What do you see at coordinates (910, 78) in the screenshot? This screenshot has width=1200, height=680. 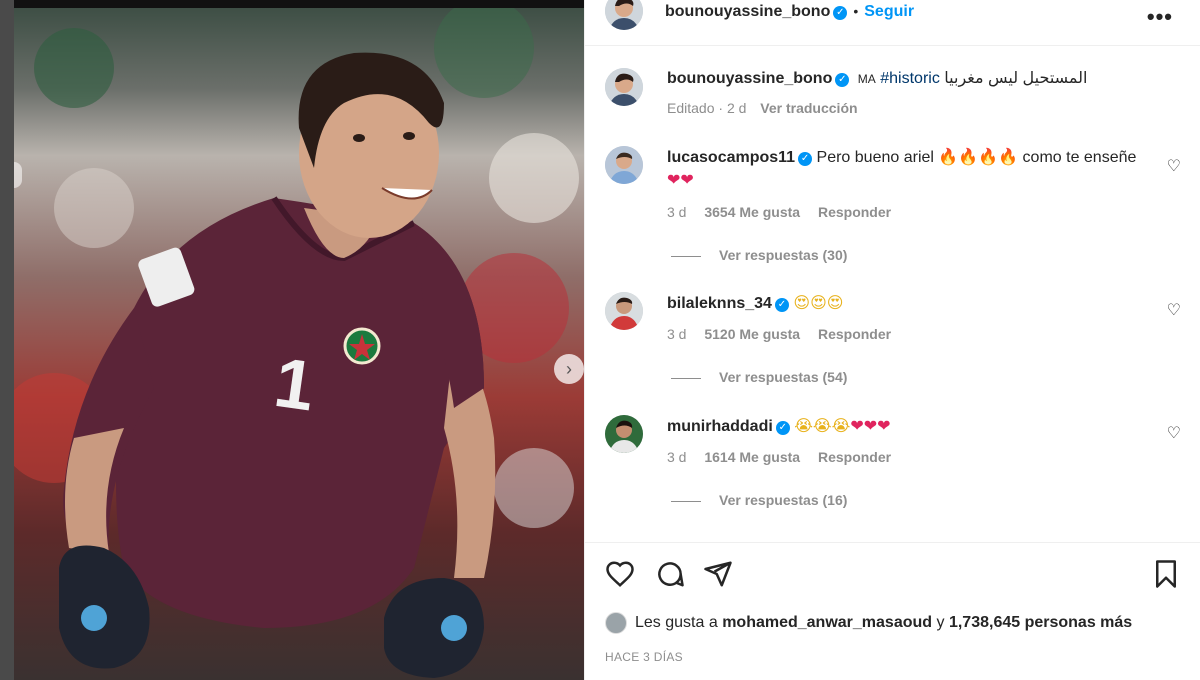 I see `caption-hashtag: #historic` at bounding box center [910, 78].